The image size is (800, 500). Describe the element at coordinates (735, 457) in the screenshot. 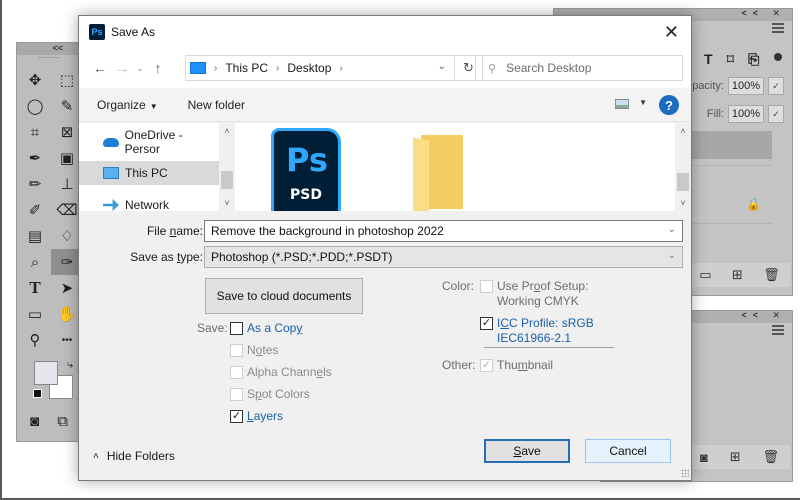

I see `new-item-icon: ⊞` at that location.